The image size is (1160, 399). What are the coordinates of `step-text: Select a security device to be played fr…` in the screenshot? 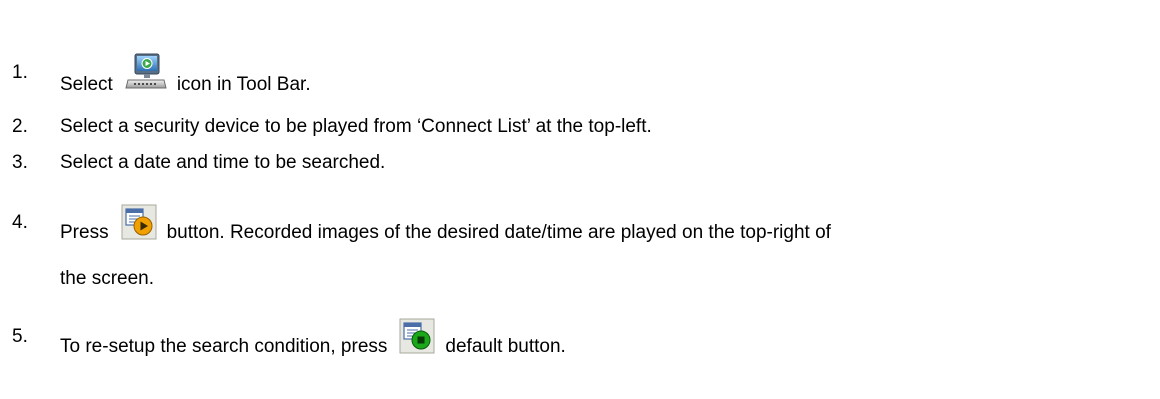 It's located at (356, 126).